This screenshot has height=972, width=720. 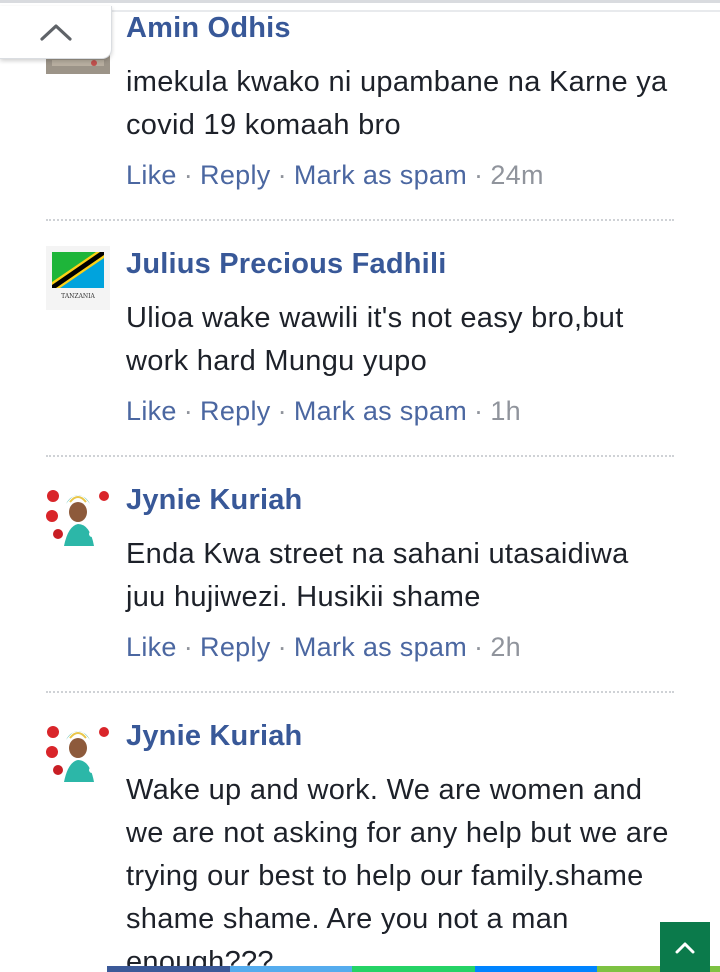 What do you see at coordinates (168, 969) in the screenshot?
I see `facebook-share-button` at bounding box center [168, 969].